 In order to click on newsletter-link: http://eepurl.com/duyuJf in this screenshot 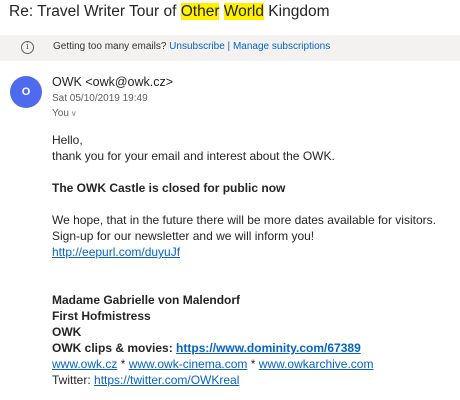, I will do `click(116, 252)`.